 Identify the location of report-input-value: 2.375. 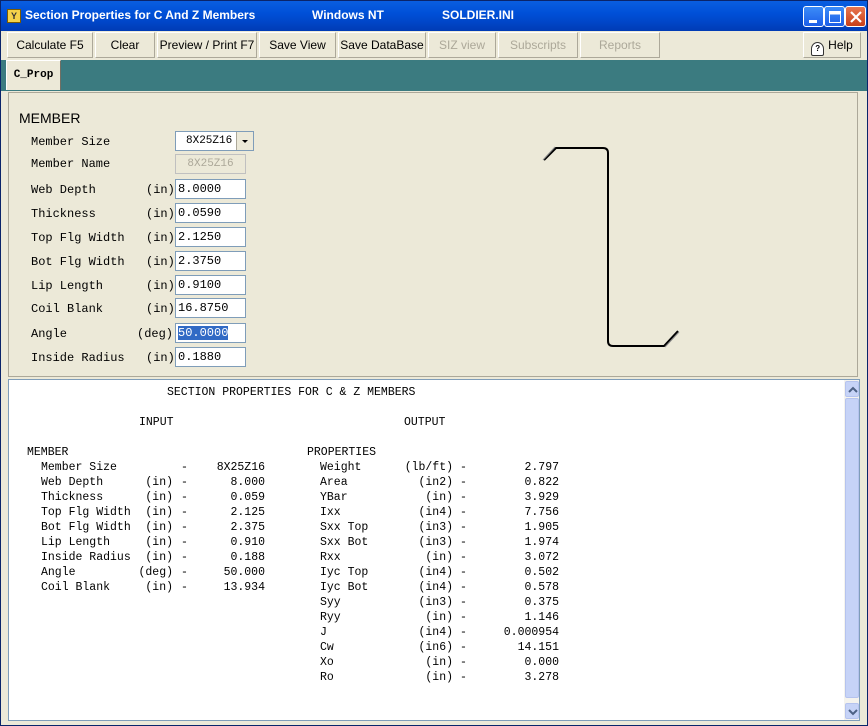
(247, 527).